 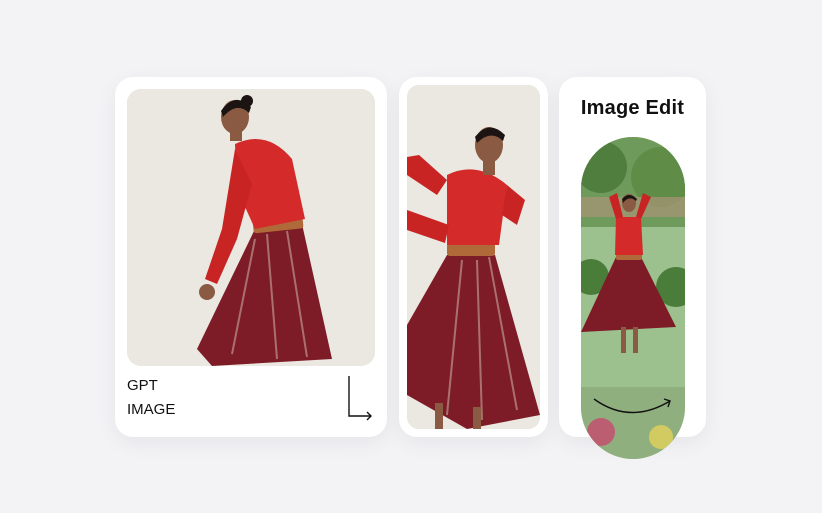 I want to click on caption-line-1: GPT, so click(x=142, y=385).